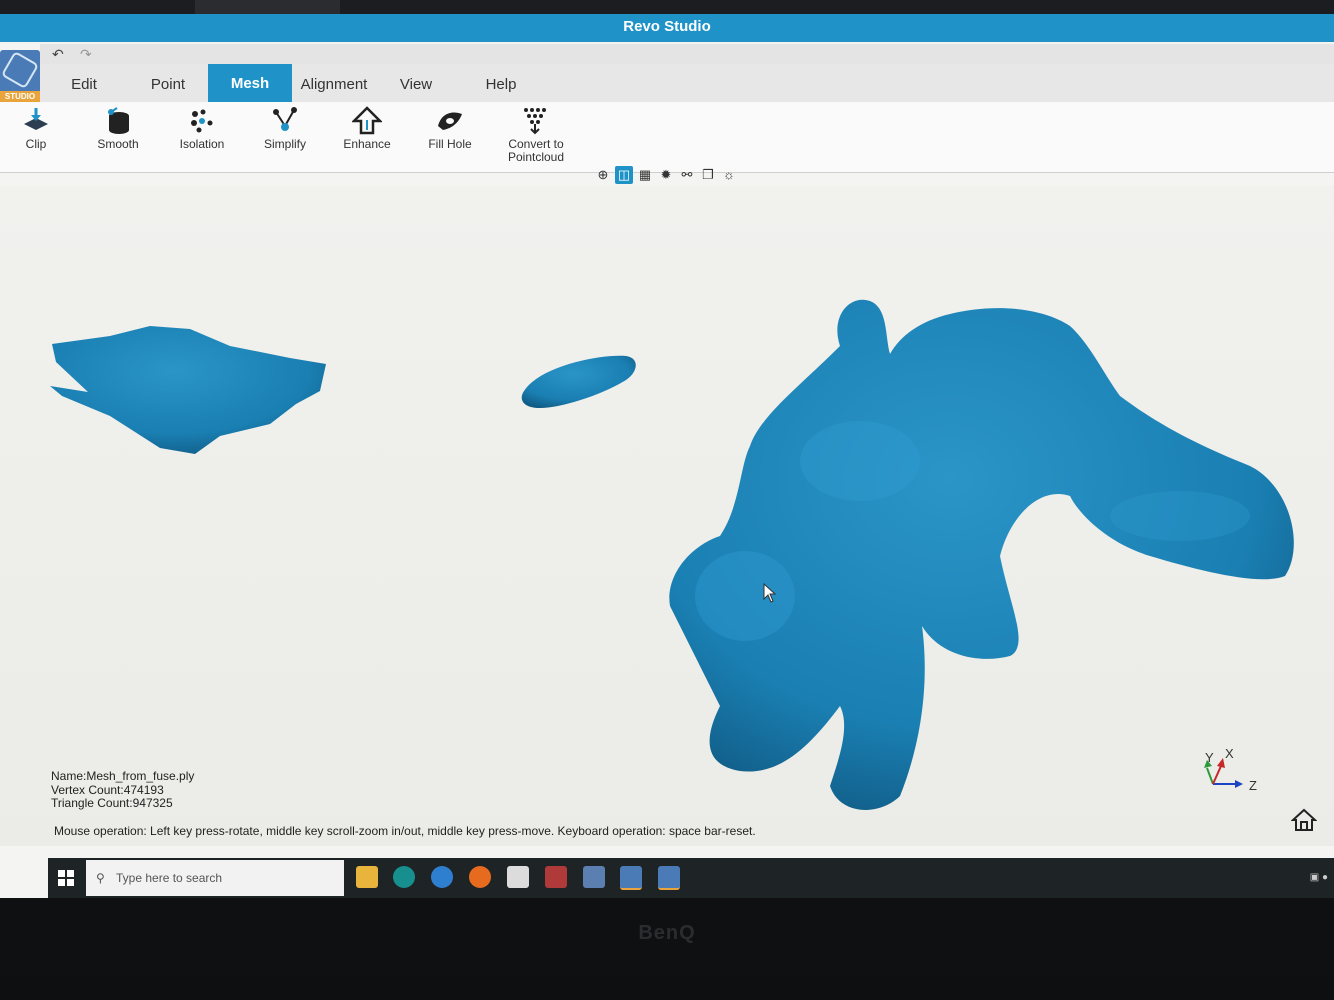  I want to click on clip-button: Clip, so click(38, 135).